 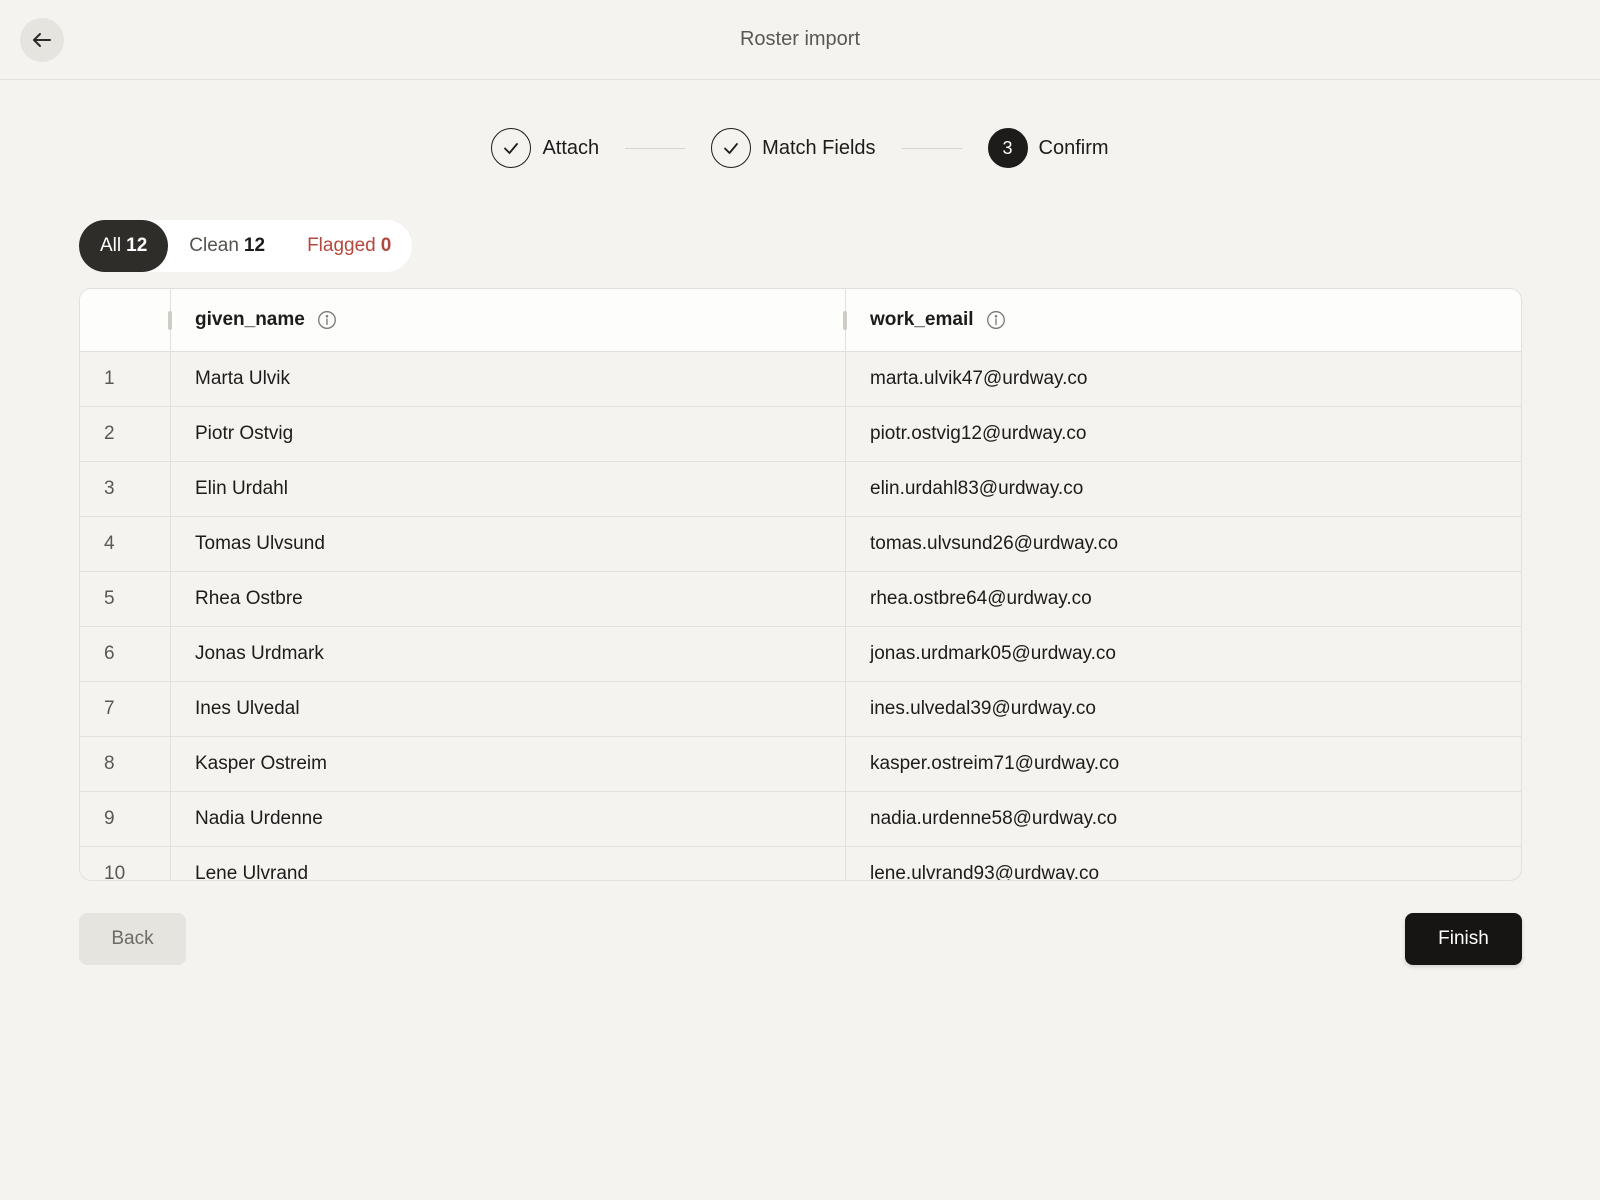 I want to click on column-resize-handle, so click(x=845, y=320).